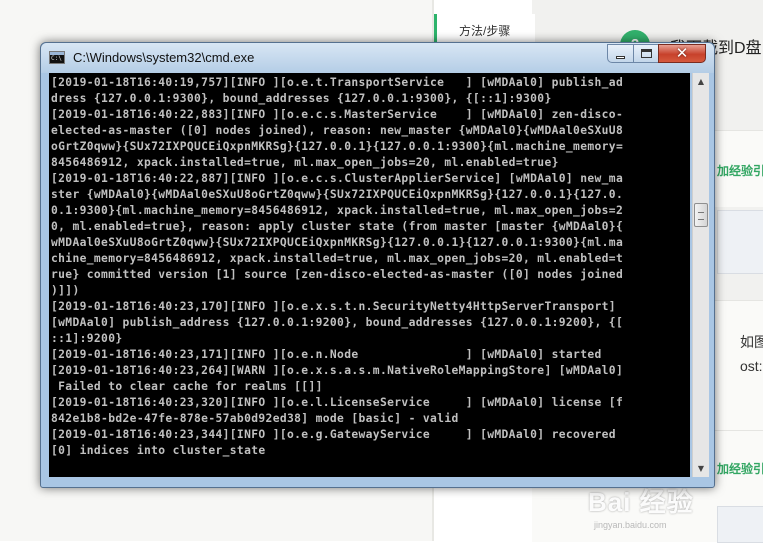  What do you see at coordinates (187, 386) in the screenshot?
I see `console-line: Failed to clear cache for realms [[]]` at bounding box center [187, 386].